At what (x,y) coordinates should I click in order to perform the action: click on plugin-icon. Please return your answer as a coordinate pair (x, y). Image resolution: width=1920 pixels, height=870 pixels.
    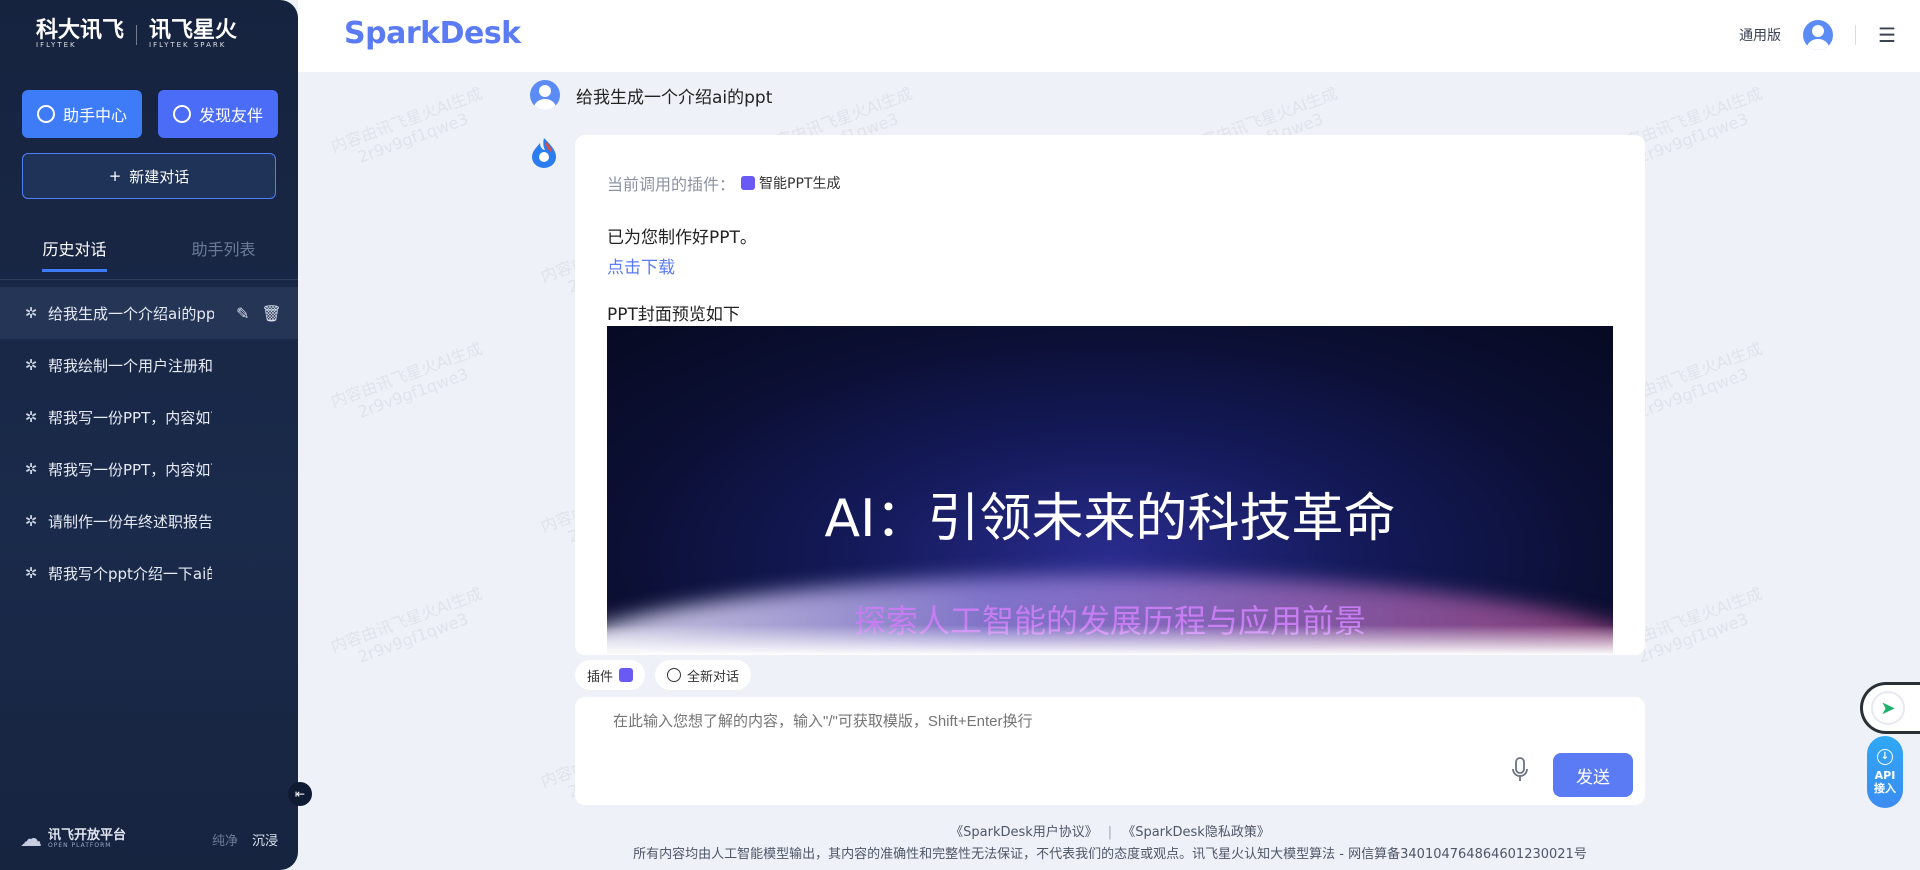
    Looking at the image, I should click on (626, 675).